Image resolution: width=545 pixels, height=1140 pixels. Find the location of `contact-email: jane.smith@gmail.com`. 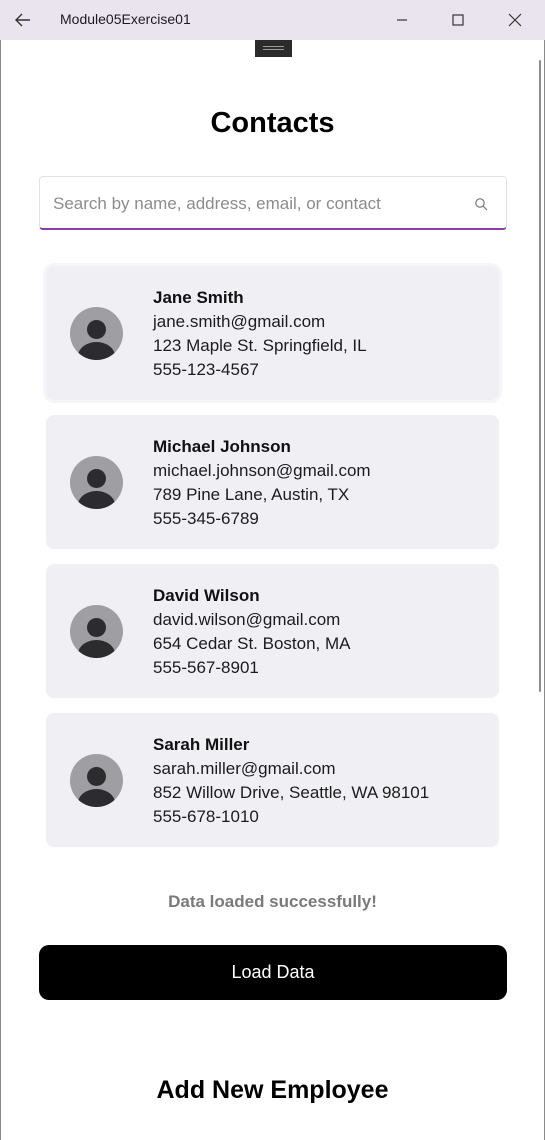

contact-email: jane.smith@gmail.com is located at coordinates (239, 321).